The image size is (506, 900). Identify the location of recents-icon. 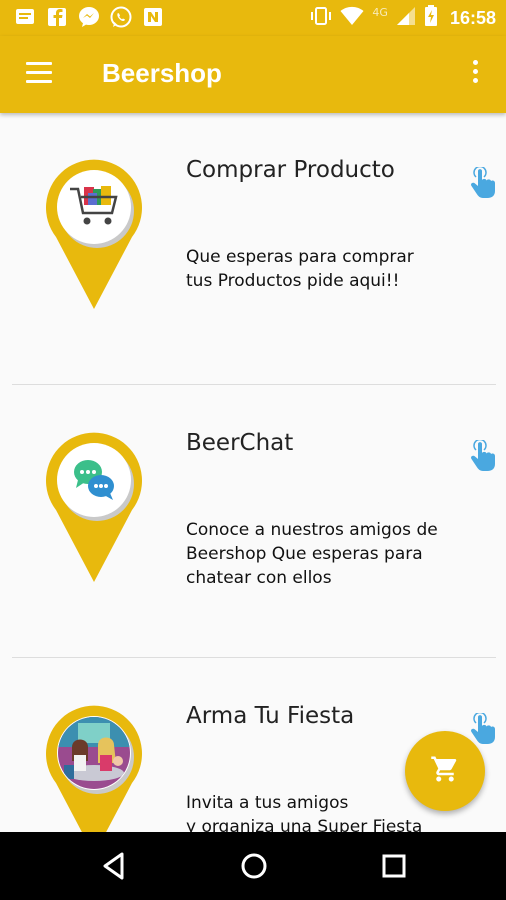
(394, 866).